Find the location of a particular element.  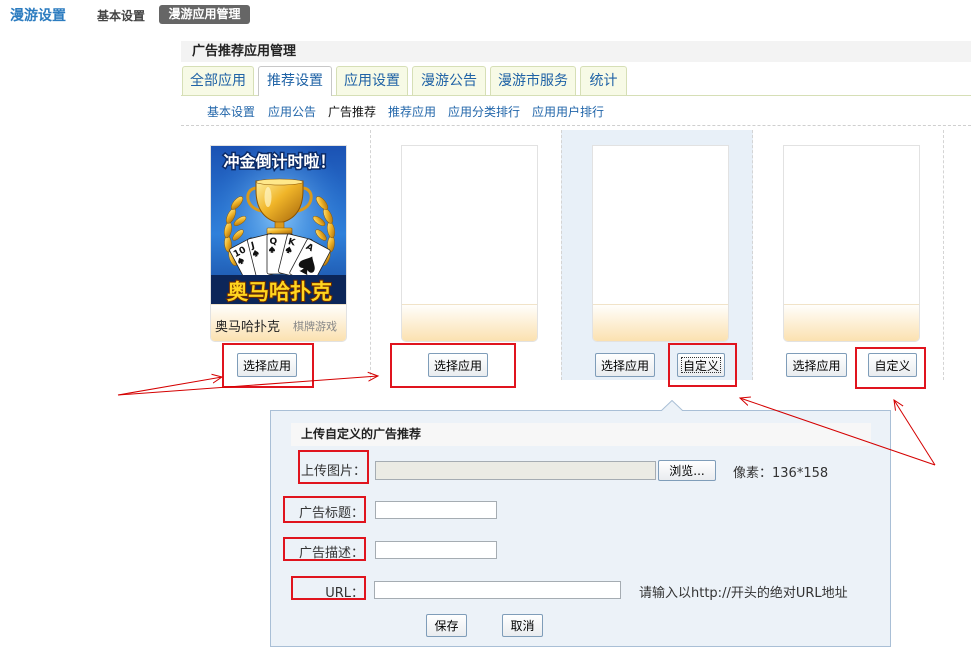

ad-slot-card-1: 10 J Q K A 冲金倒计时啦！ 奥马哈扑克 奥马哈扑克 棋牌游戏 is located at coordinates (278, 243).